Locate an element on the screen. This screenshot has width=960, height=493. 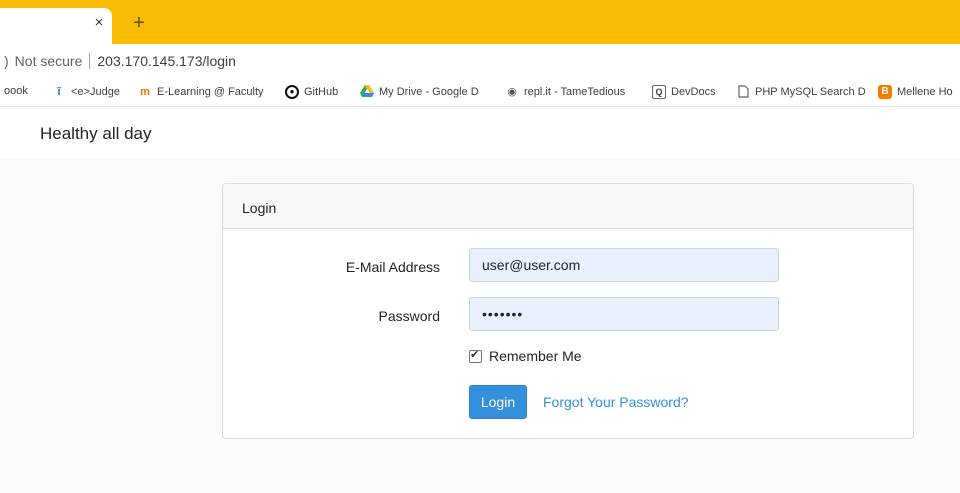
bookmark-devdocs: Q DevDocs is located at coordinates (684, 92).